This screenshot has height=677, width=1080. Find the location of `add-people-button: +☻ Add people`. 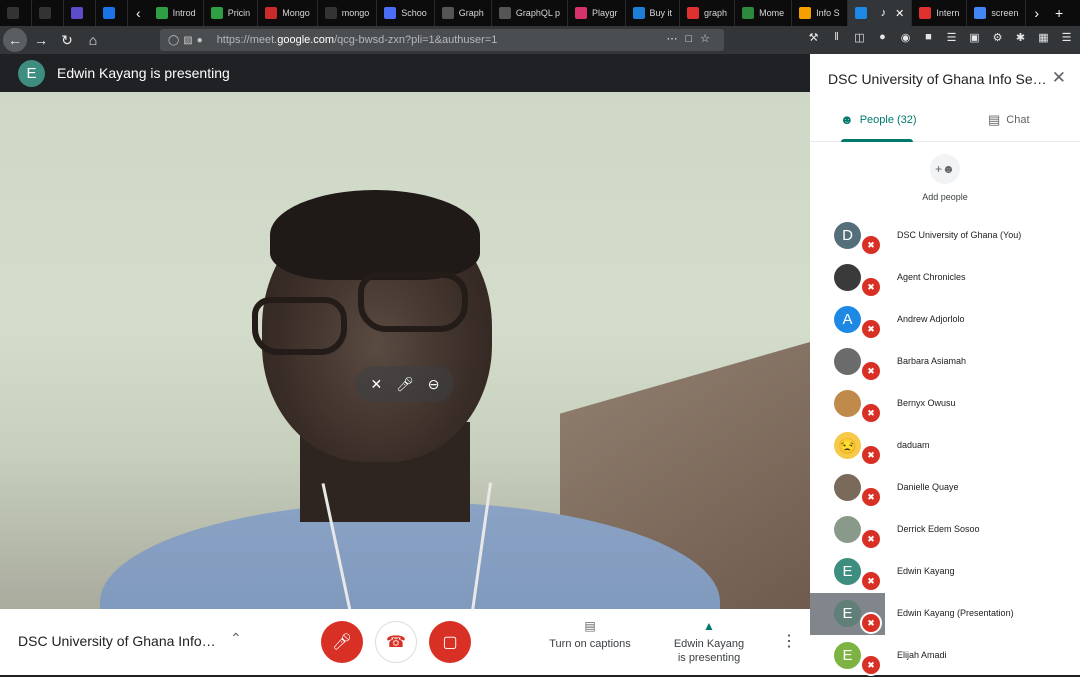

add-people-button: +☻ Add people is located at coordinates (945, 184).